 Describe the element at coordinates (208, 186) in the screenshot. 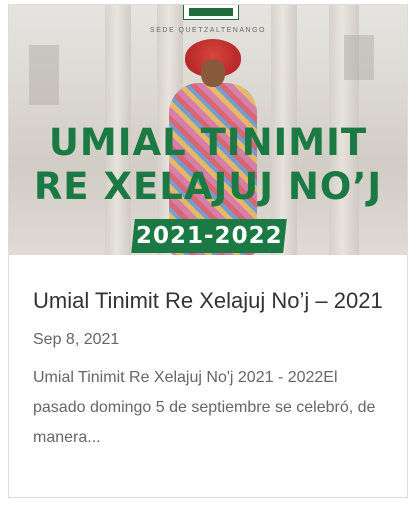

I see `image-headline-line2: RE XELAJUJ NO’J` at that location.